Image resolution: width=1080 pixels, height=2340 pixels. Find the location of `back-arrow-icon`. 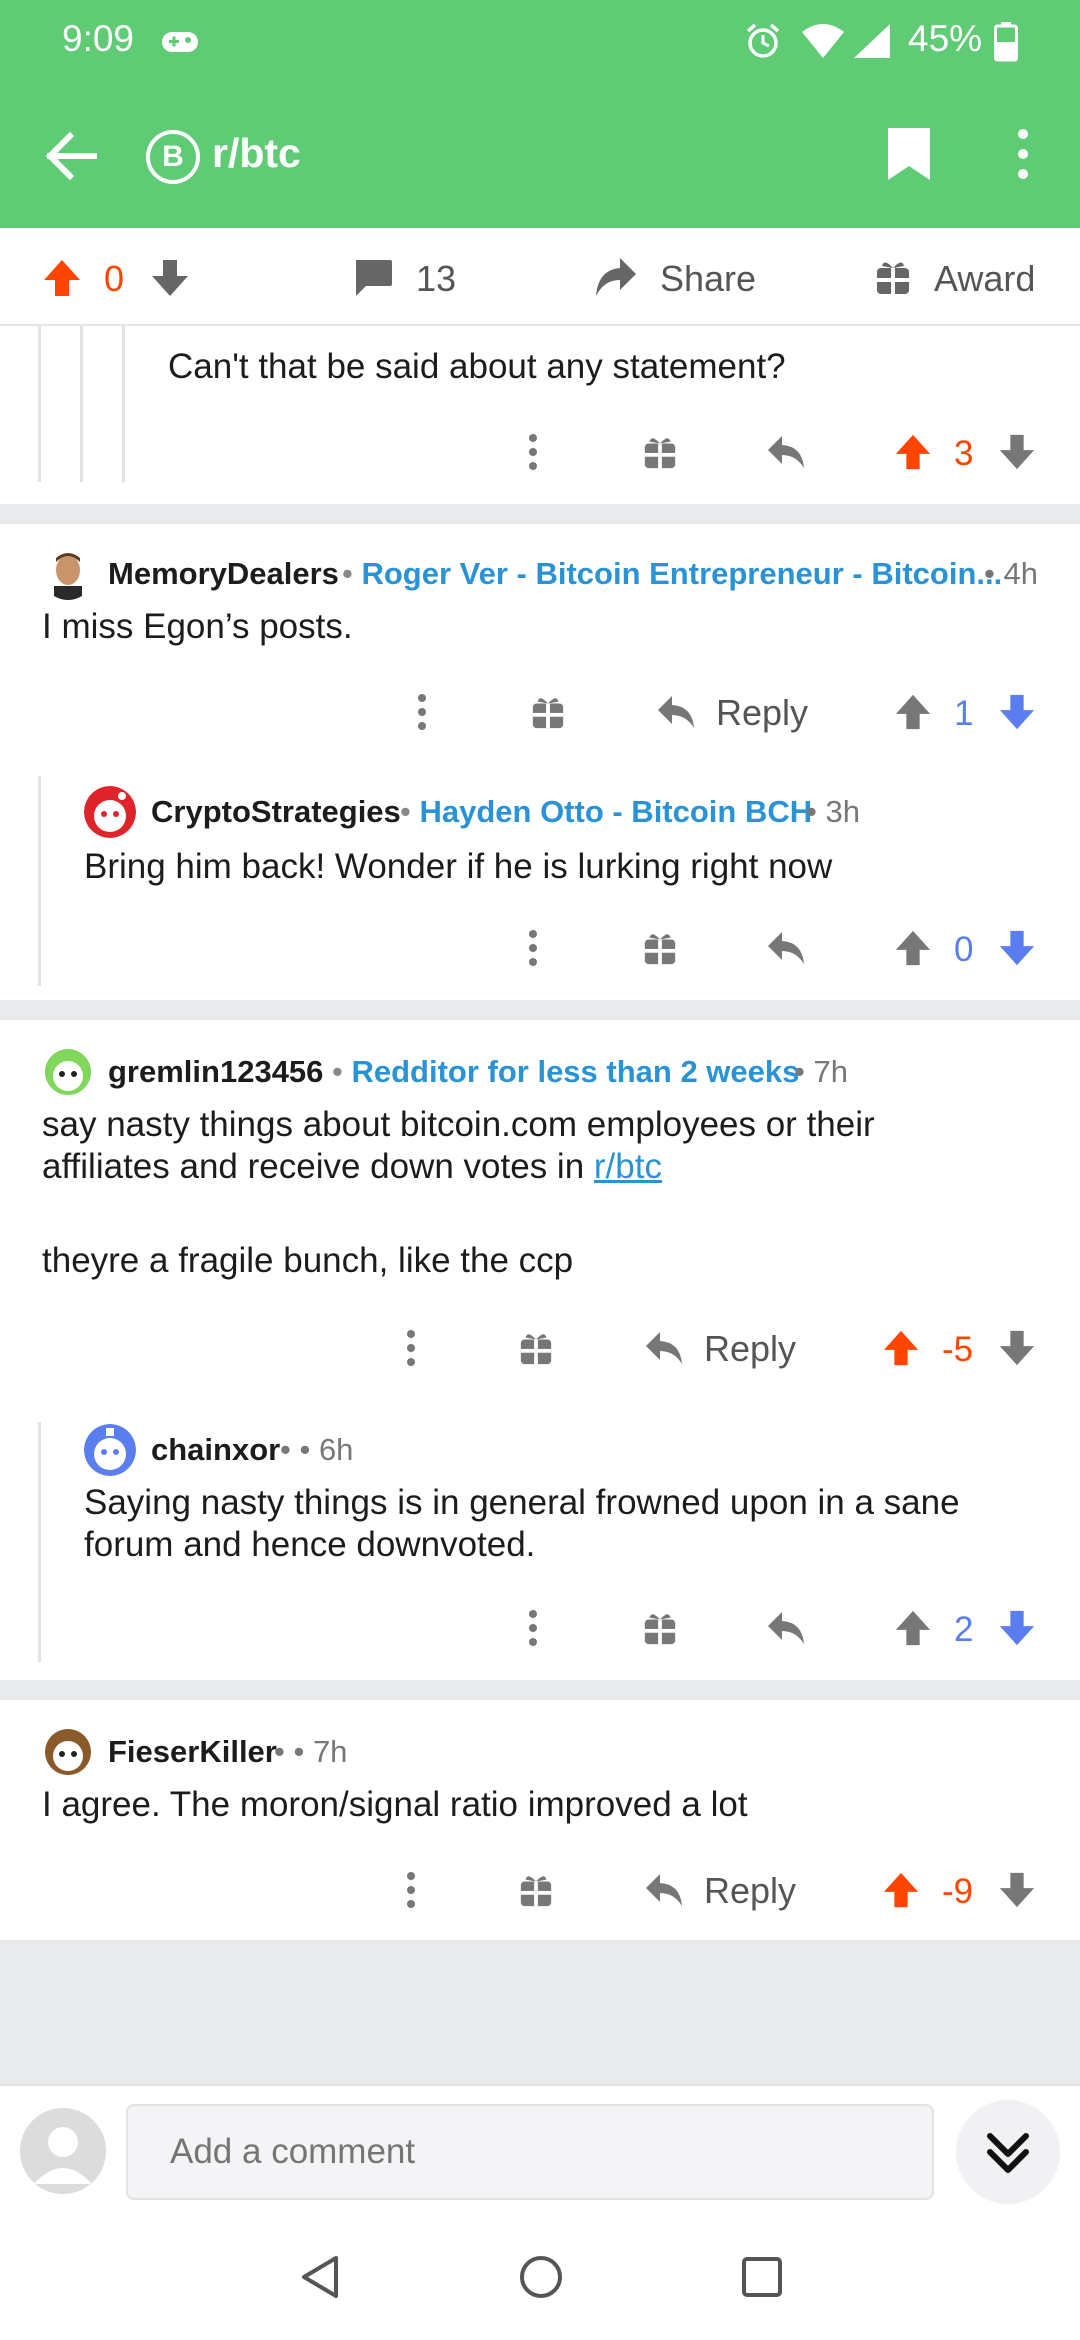

back-arrow-icon is located at coordinates (72, 156).